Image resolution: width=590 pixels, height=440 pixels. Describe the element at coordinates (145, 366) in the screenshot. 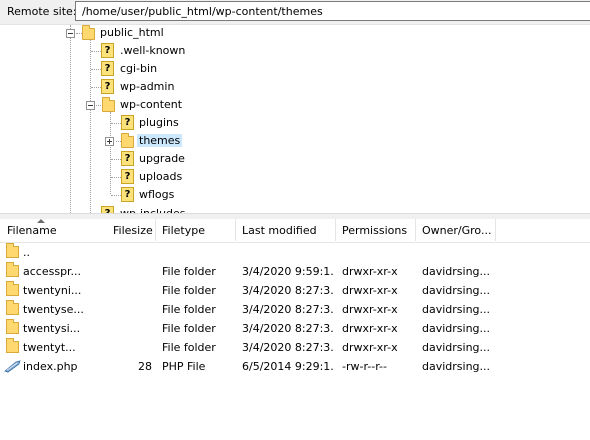

I see `file-size: 28` at that location.